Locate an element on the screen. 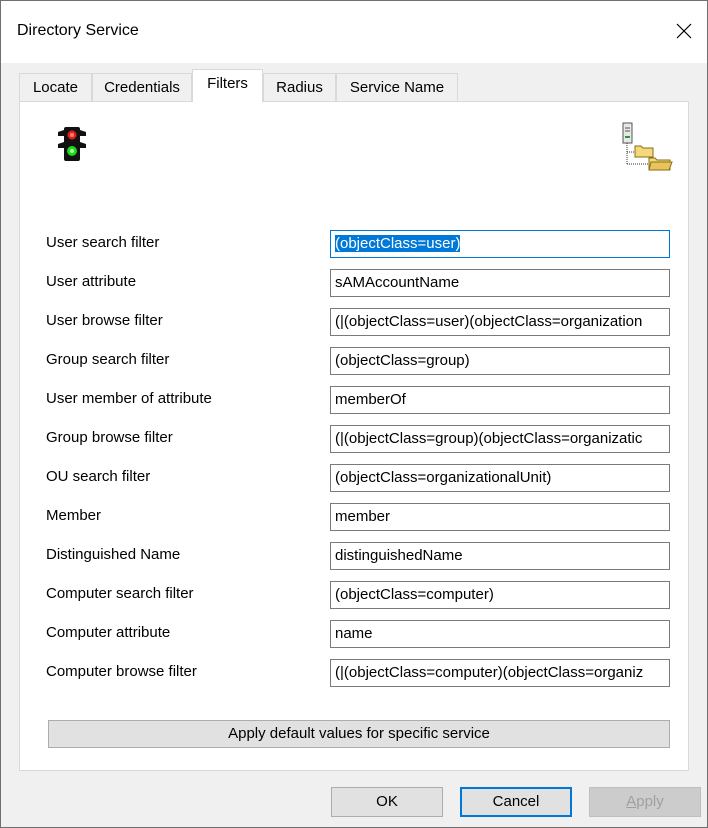  ou-search-filter-label: OU search filter is located at coordinates (98, 476).